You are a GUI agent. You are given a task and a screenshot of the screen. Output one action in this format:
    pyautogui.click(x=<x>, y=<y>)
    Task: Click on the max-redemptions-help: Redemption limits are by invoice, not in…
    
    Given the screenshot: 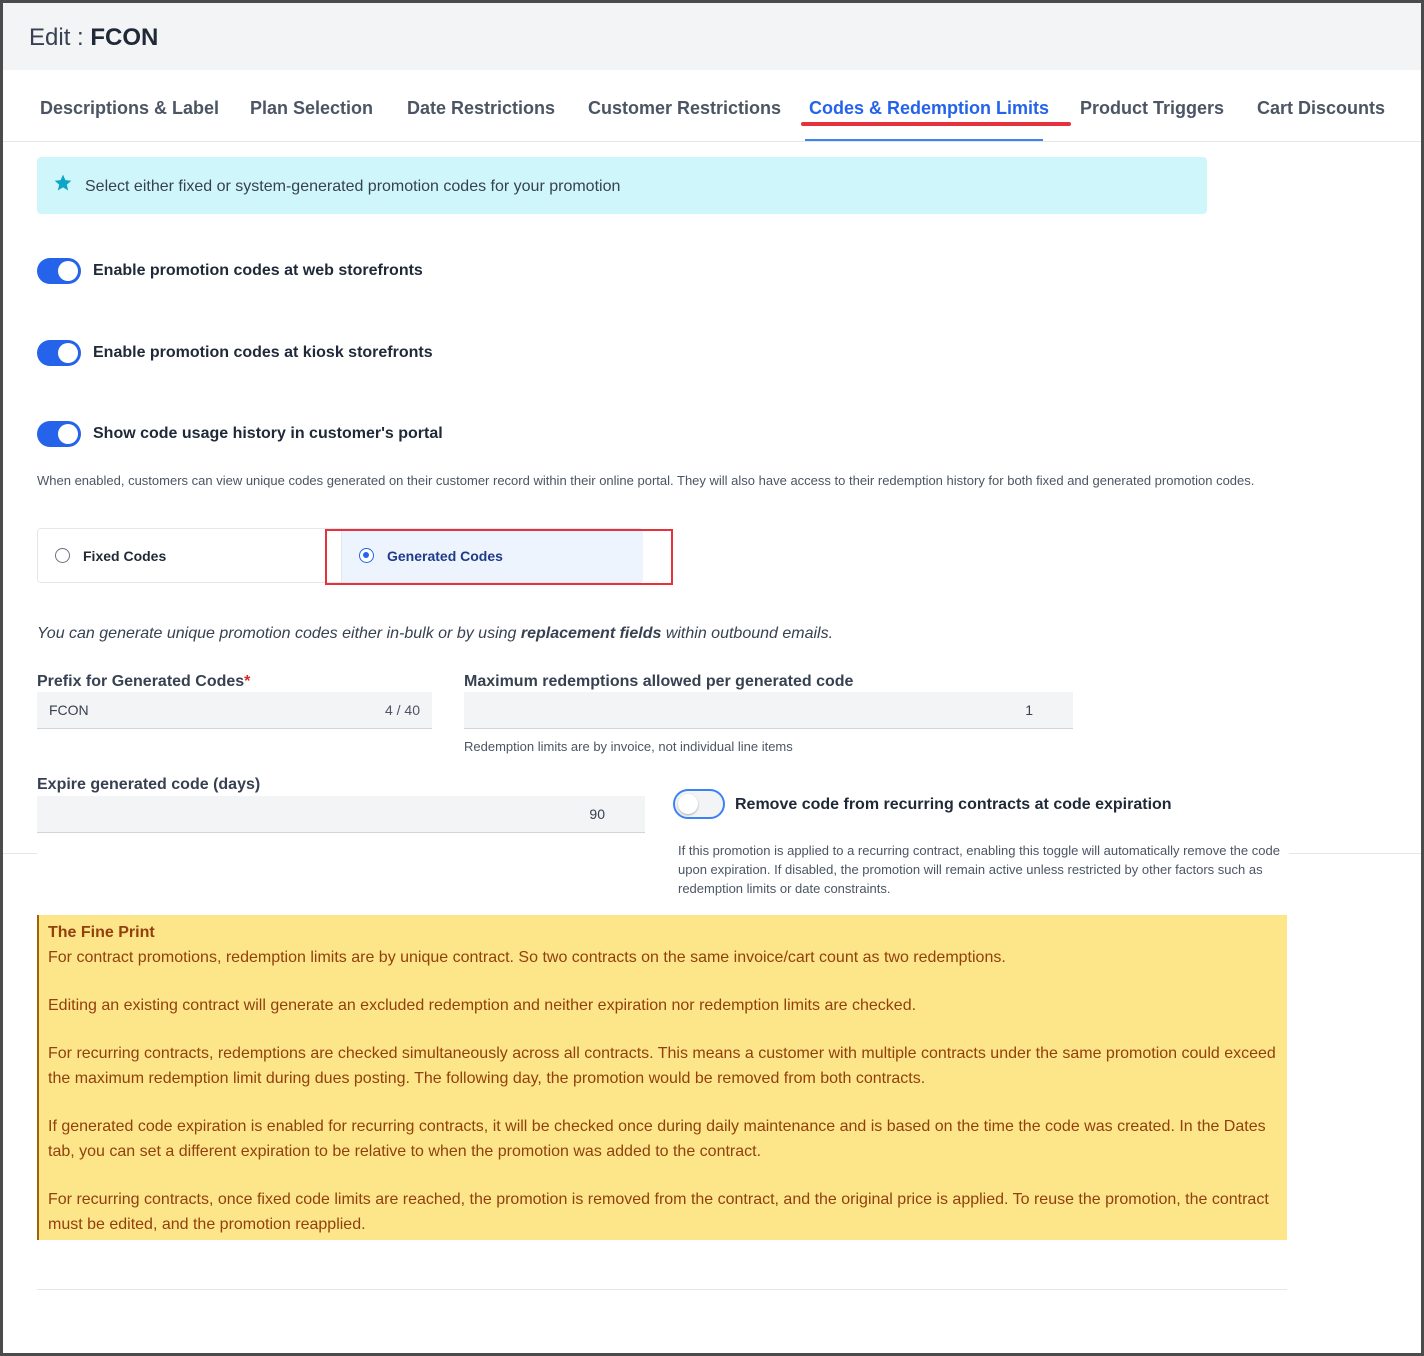 What is the action you would take?
    pyautogui.click(x=628, y=746)
    